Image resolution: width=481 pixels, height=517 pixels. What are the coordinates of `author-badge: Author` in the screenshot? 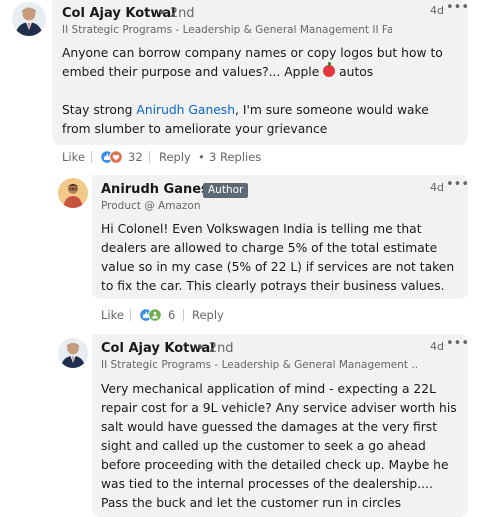 It's located at (226, 190).